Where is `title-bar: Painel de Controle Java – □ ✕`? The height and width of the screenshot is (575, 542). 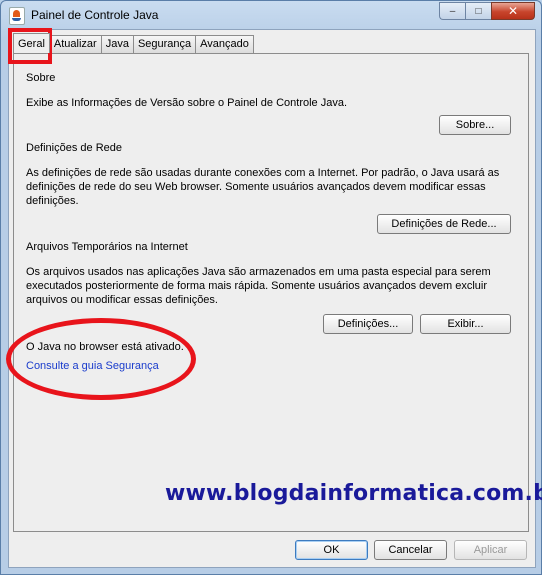 title-bar: Painel de Controle Java – □ ✕ is located at coordinates (271, 15).